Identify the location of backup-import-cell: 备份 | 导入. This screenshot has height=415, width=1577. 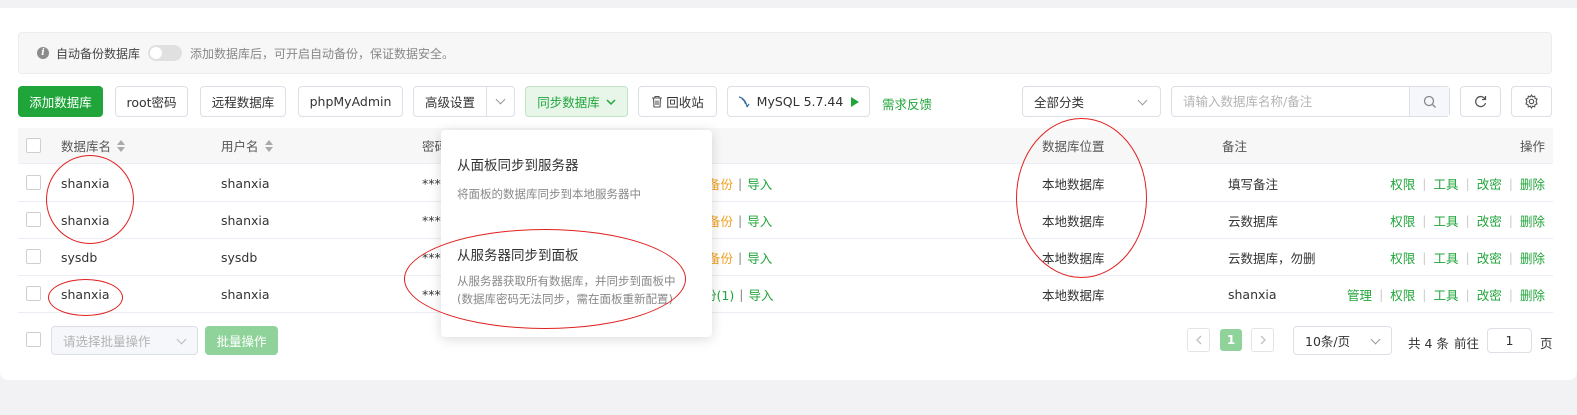
(740, 257).